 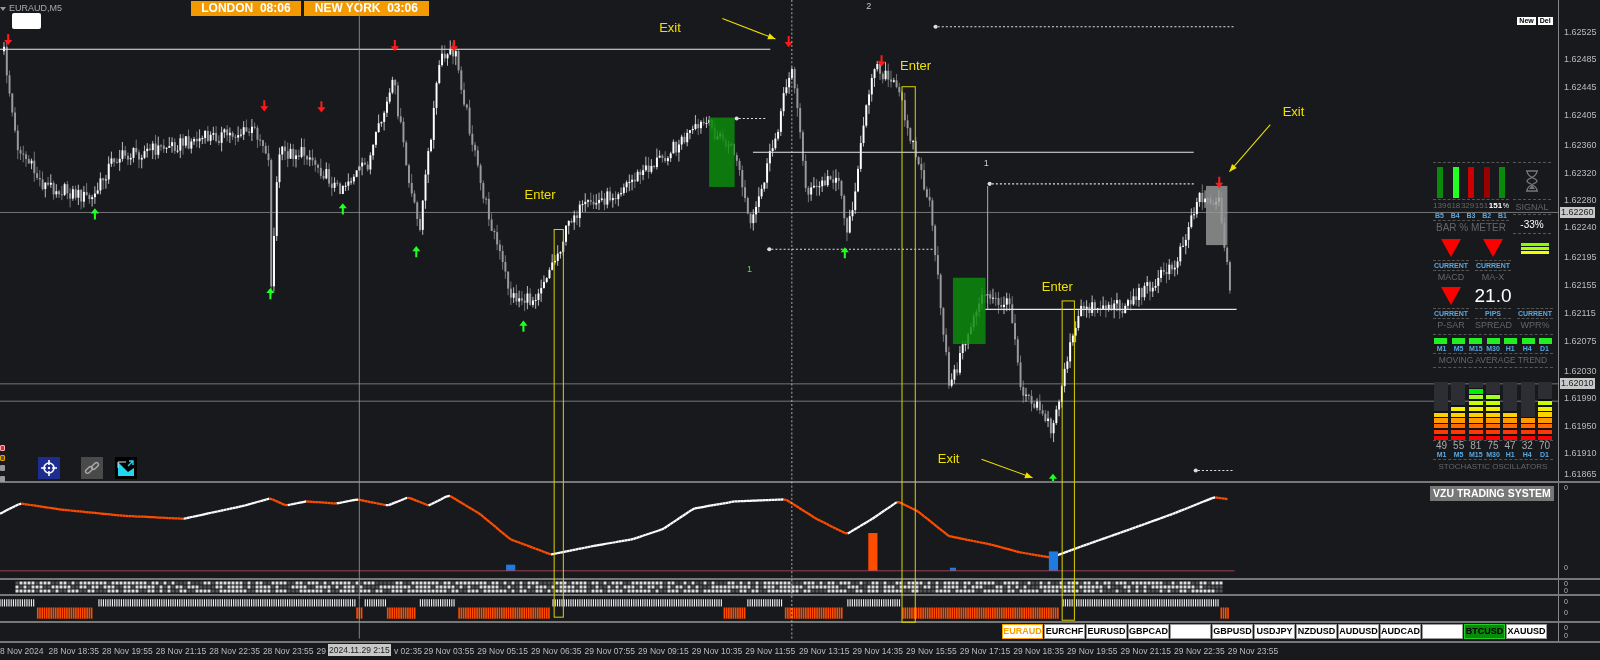 I want to click on symbol-tab: EURCHF, so click(x=1064, y=631).